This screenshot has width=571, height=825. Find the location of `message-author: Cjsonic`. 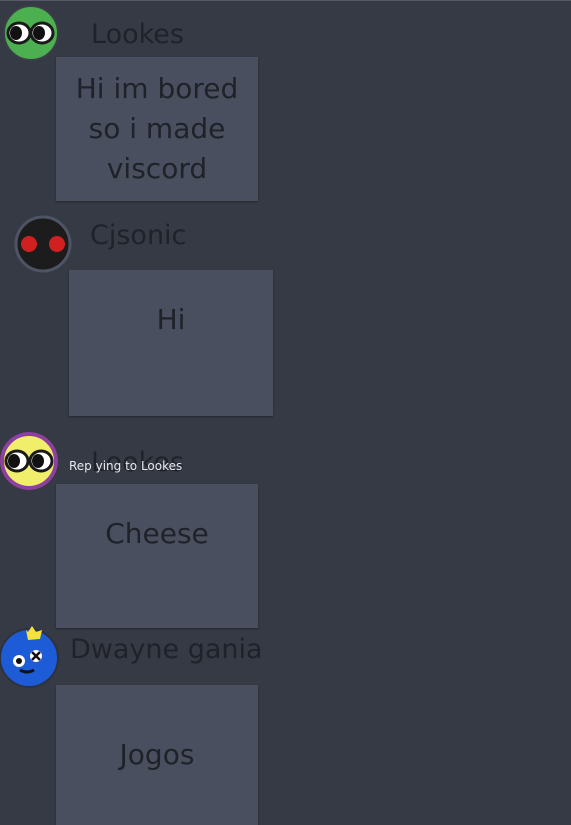

message-author: Cjsonic is located at coordinates (138, 235).